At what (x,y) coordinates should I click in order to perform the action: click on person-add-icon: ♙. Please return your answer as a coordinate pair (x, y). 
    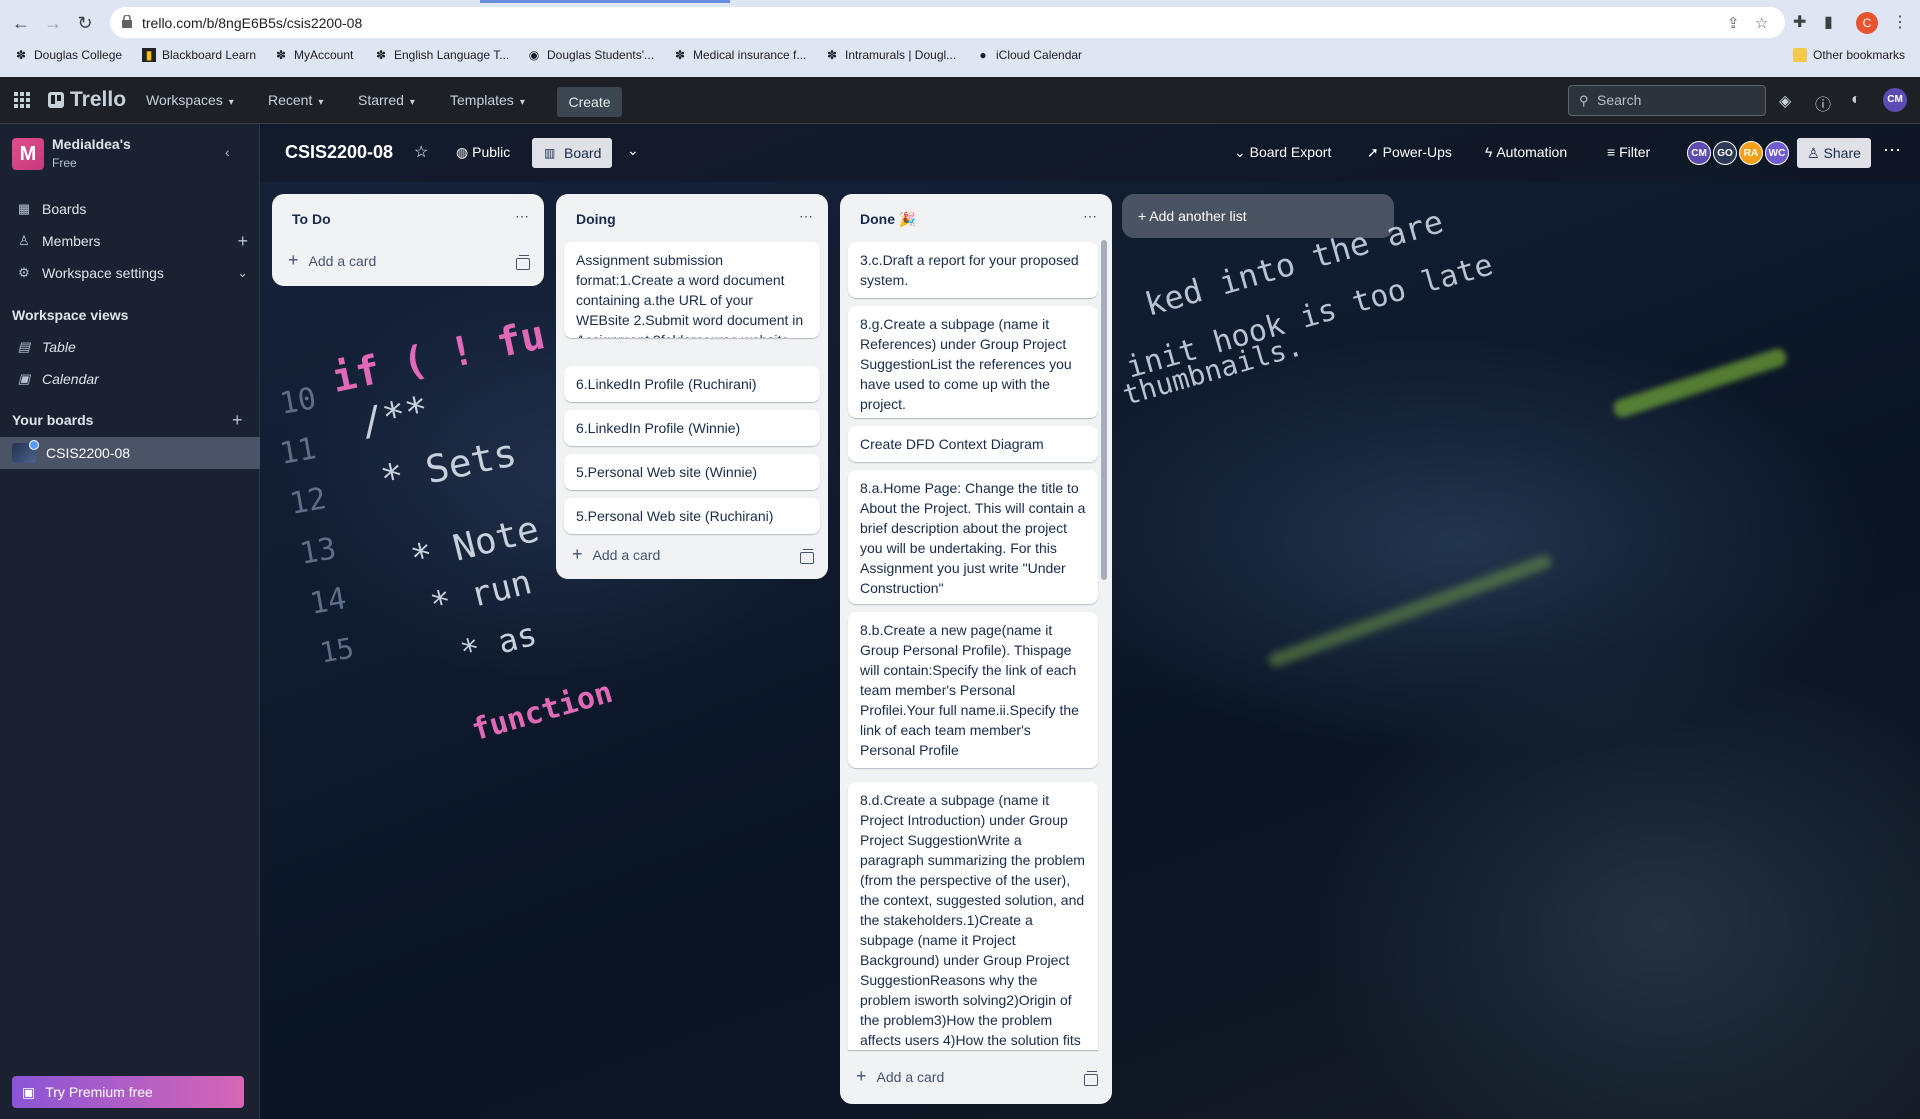
    Looking at the image, I should click on (1815, 153).